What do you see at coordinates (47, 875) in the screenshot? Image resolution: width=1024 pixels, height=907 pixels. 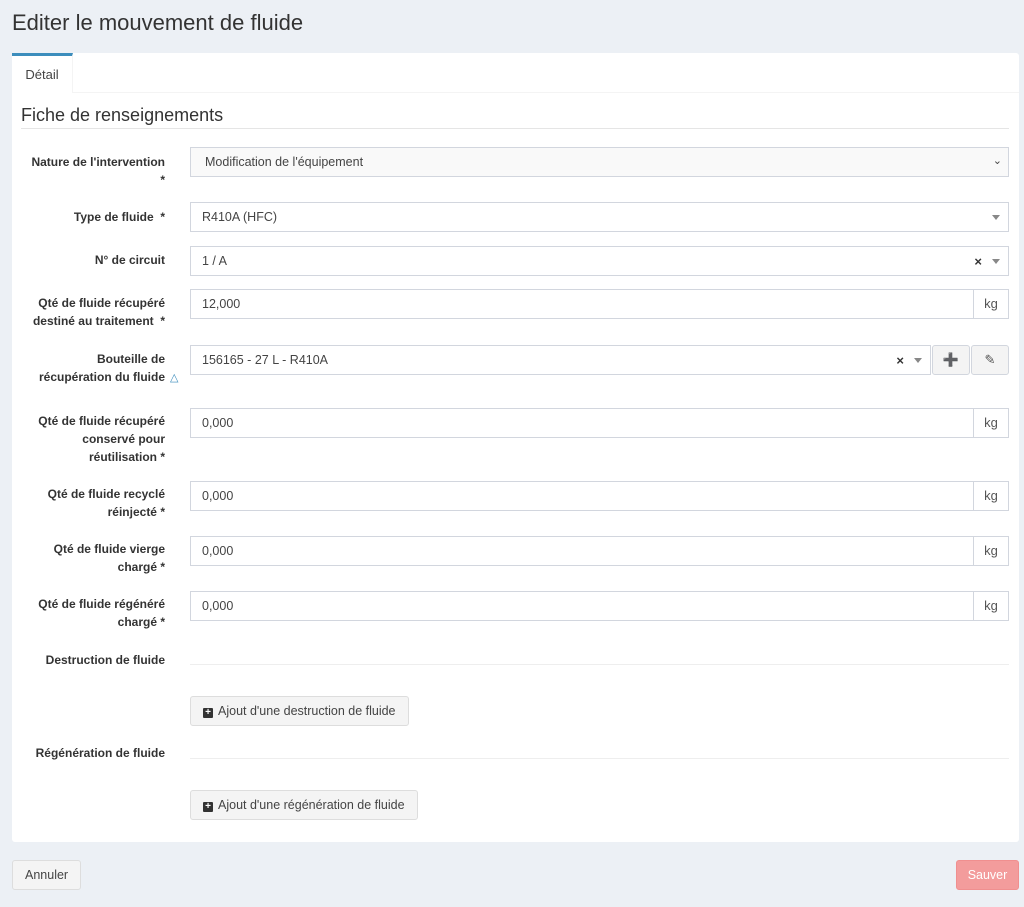 I see `cancel-button: Annuler` at bounding box center [47, 875].